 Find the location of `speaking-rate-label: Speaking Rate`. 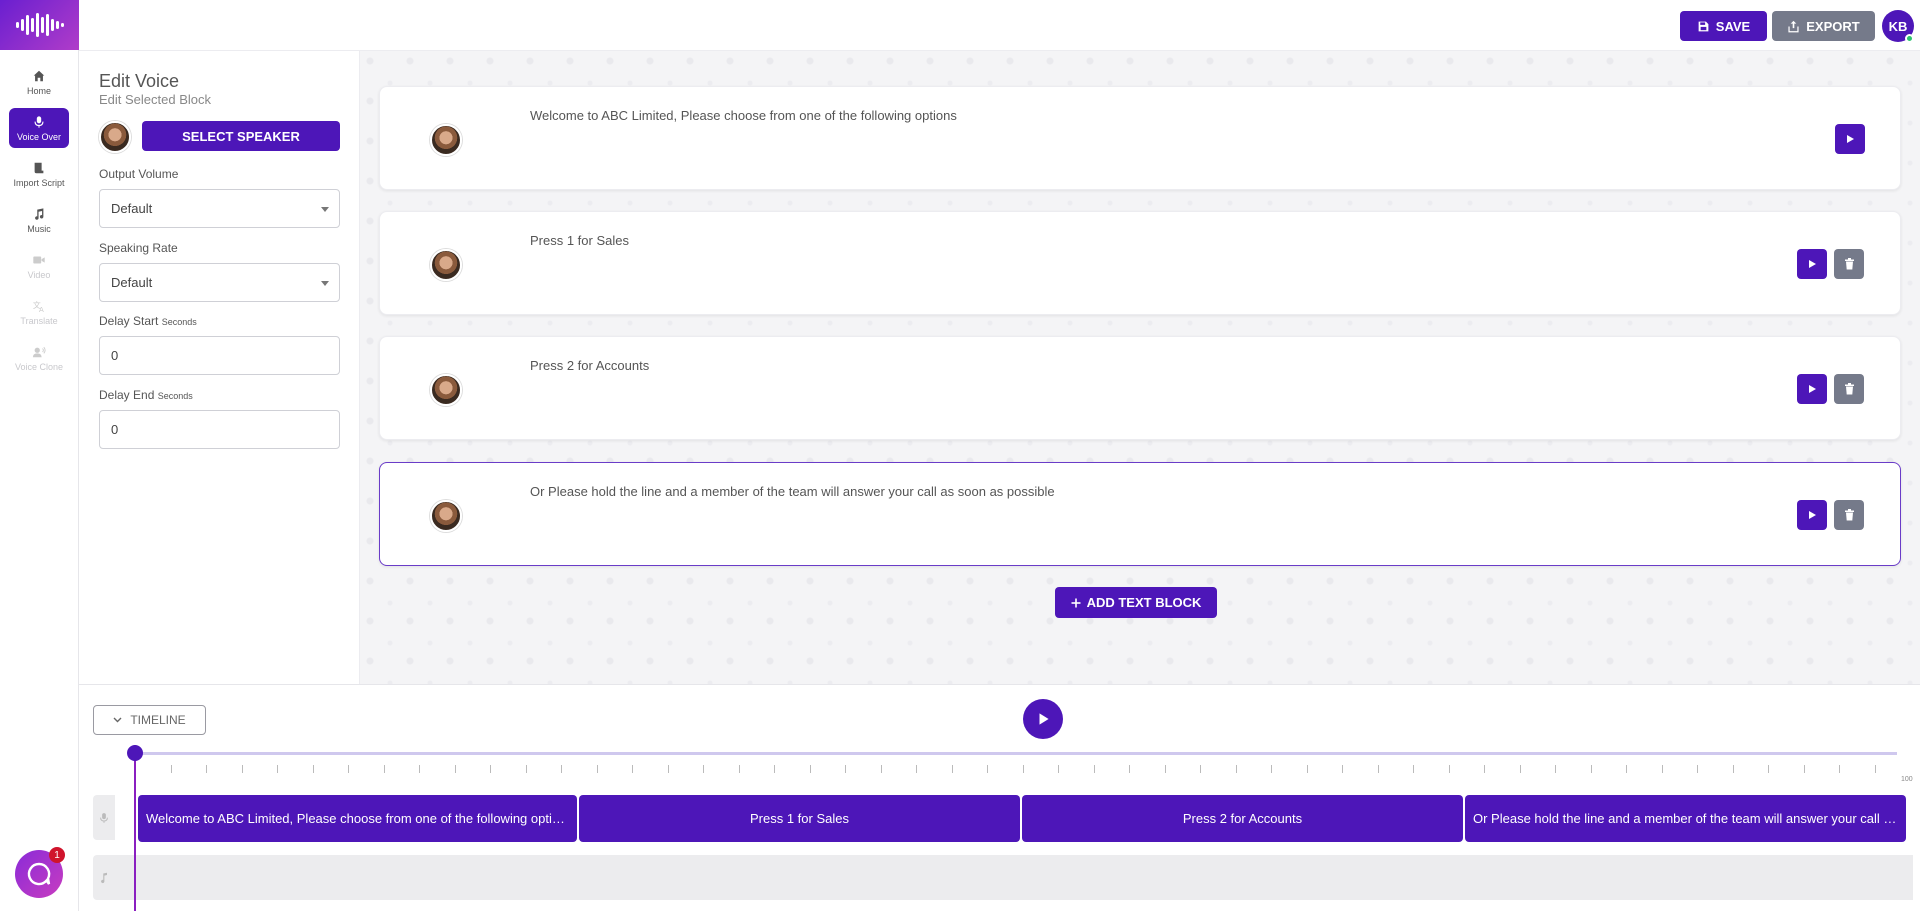

speaking-rate-label: Speaking Rate is located at coordinates (138, 248).